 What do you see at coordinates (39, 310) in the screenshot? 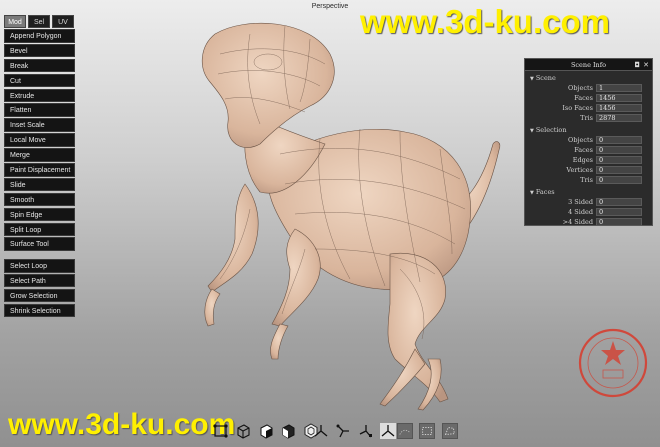
I see `shrink-selection-button: Shrink Selection` at bounding box center [39, 310].